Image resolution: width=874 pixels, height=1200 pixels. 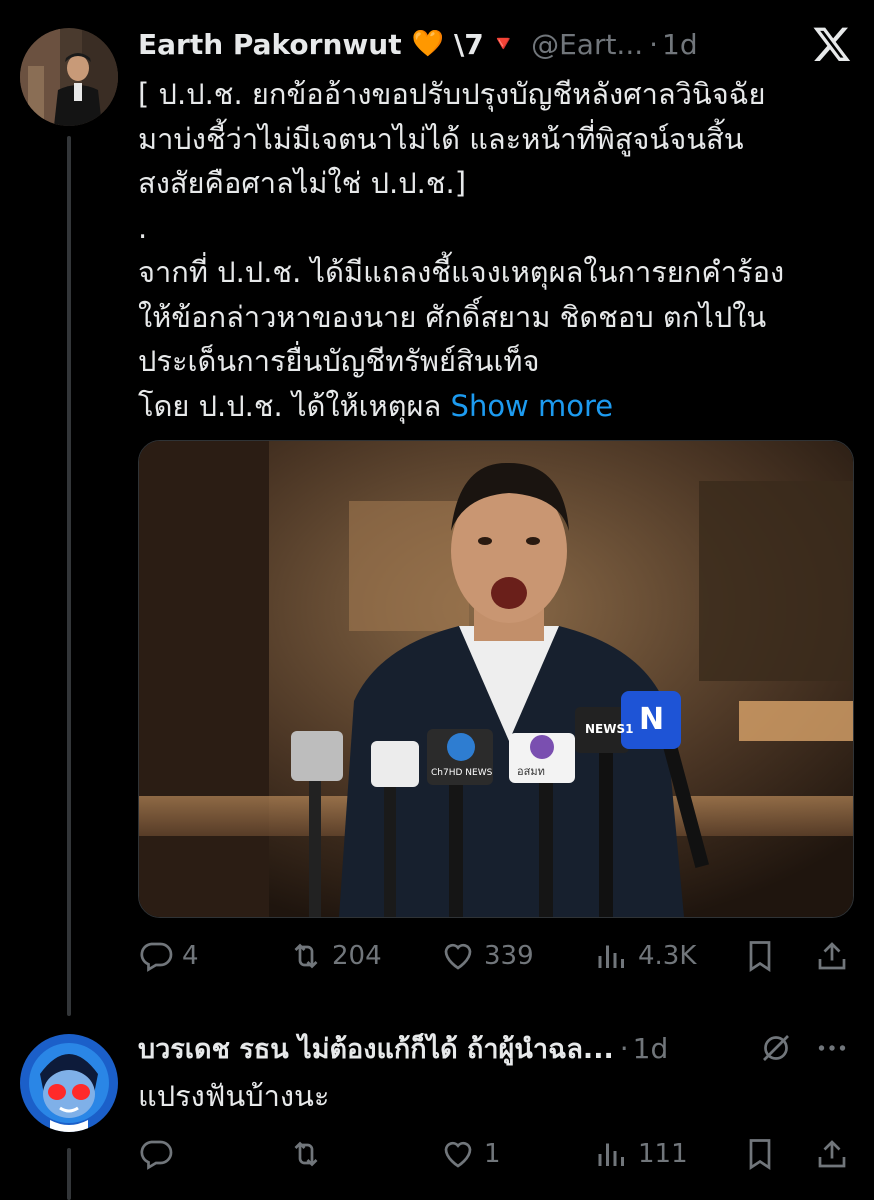 I want to click on author-name: Earth Pakornwut, so click(x=270, y=44).